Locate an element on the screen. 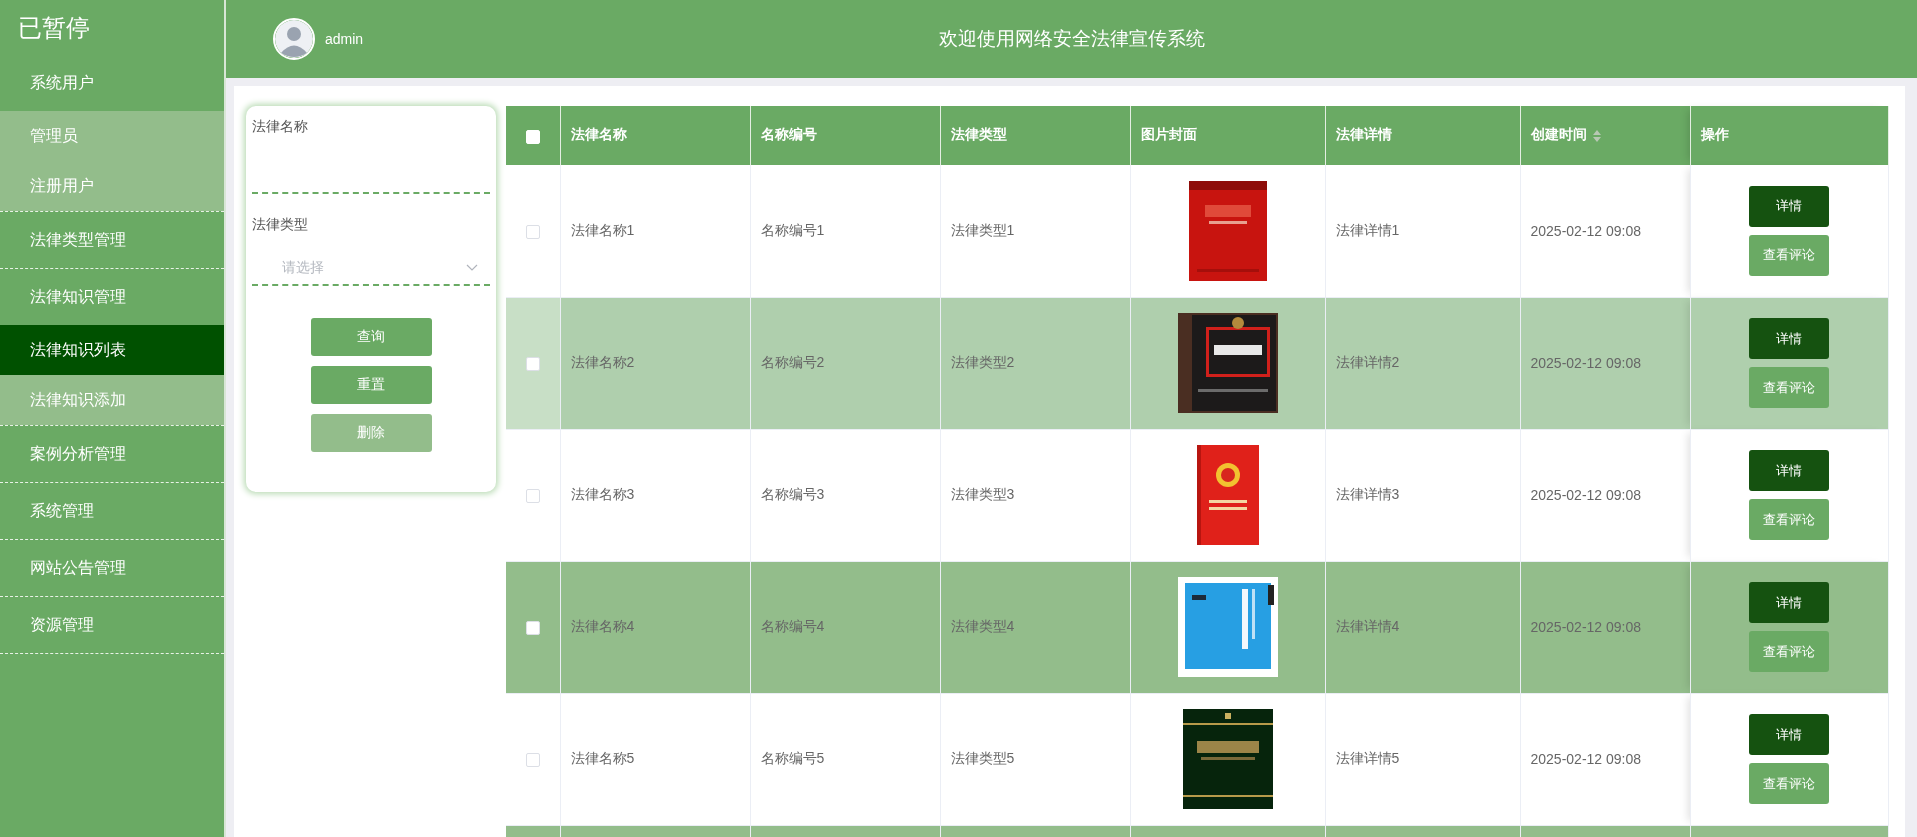  sidebar-item: 案例分析管理 is located at coordinates (112, 454).